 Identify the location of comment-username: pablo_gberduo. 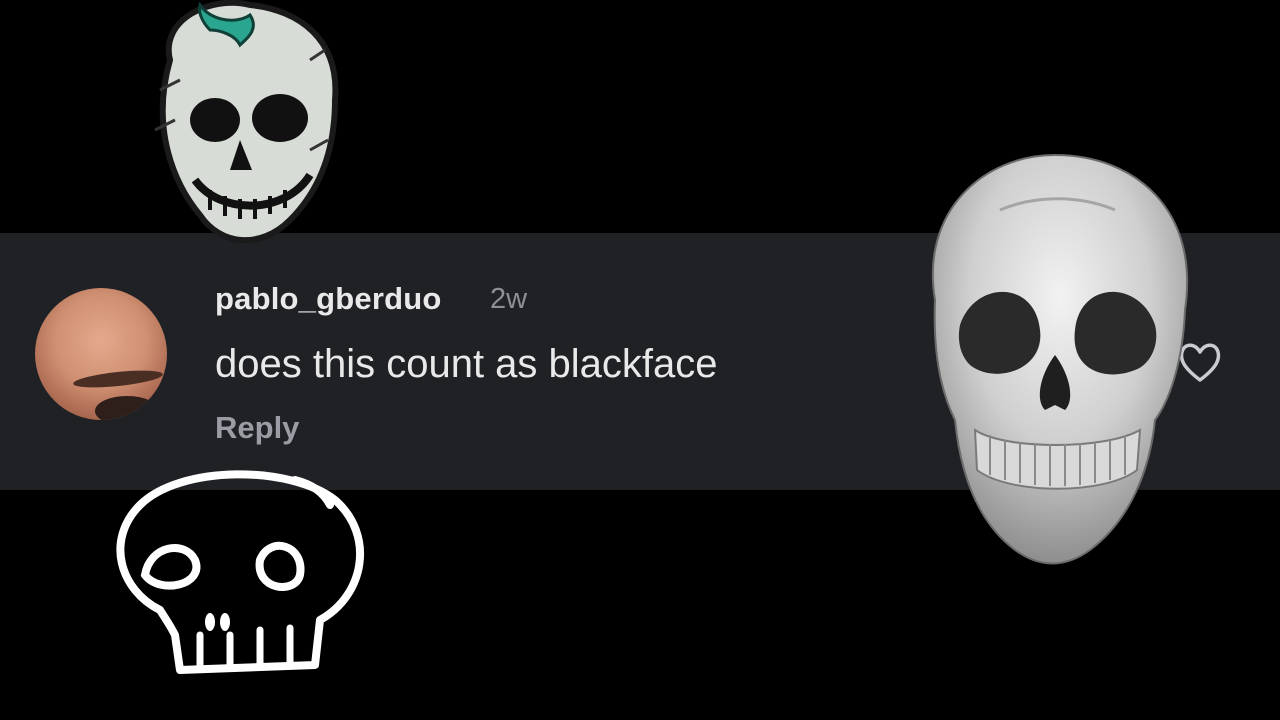
(328, 299).